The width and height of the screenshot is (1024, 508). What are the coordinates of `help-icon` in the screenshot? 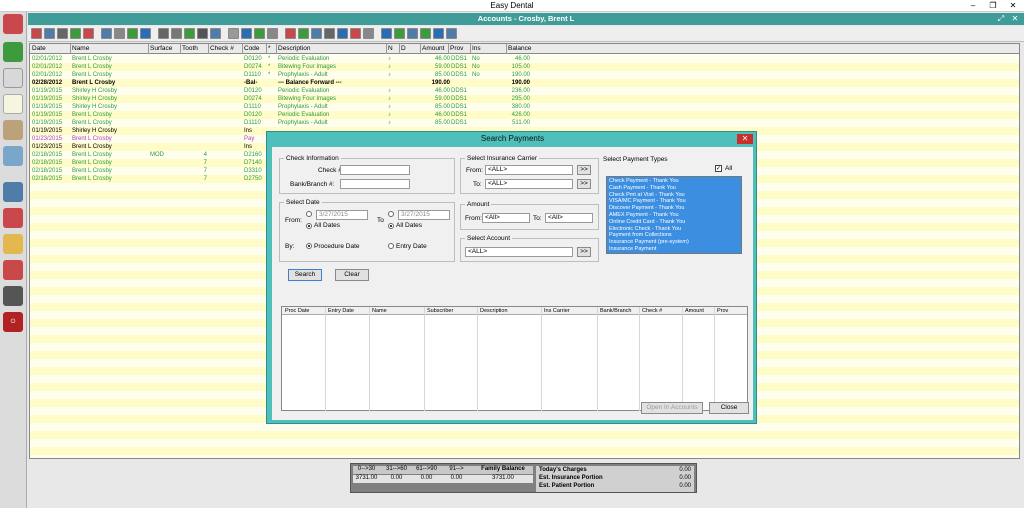 It's located at (438, 33).